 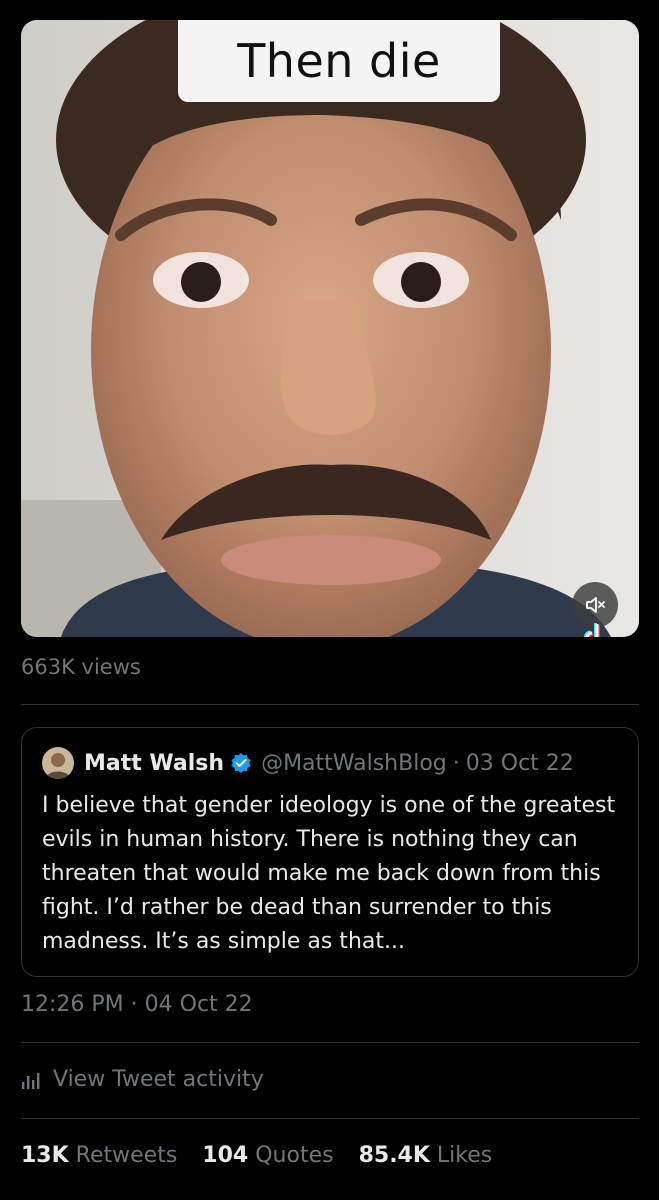 I want to click on quotes-stat: 104 Quotes, so click(x=267, y=1155).